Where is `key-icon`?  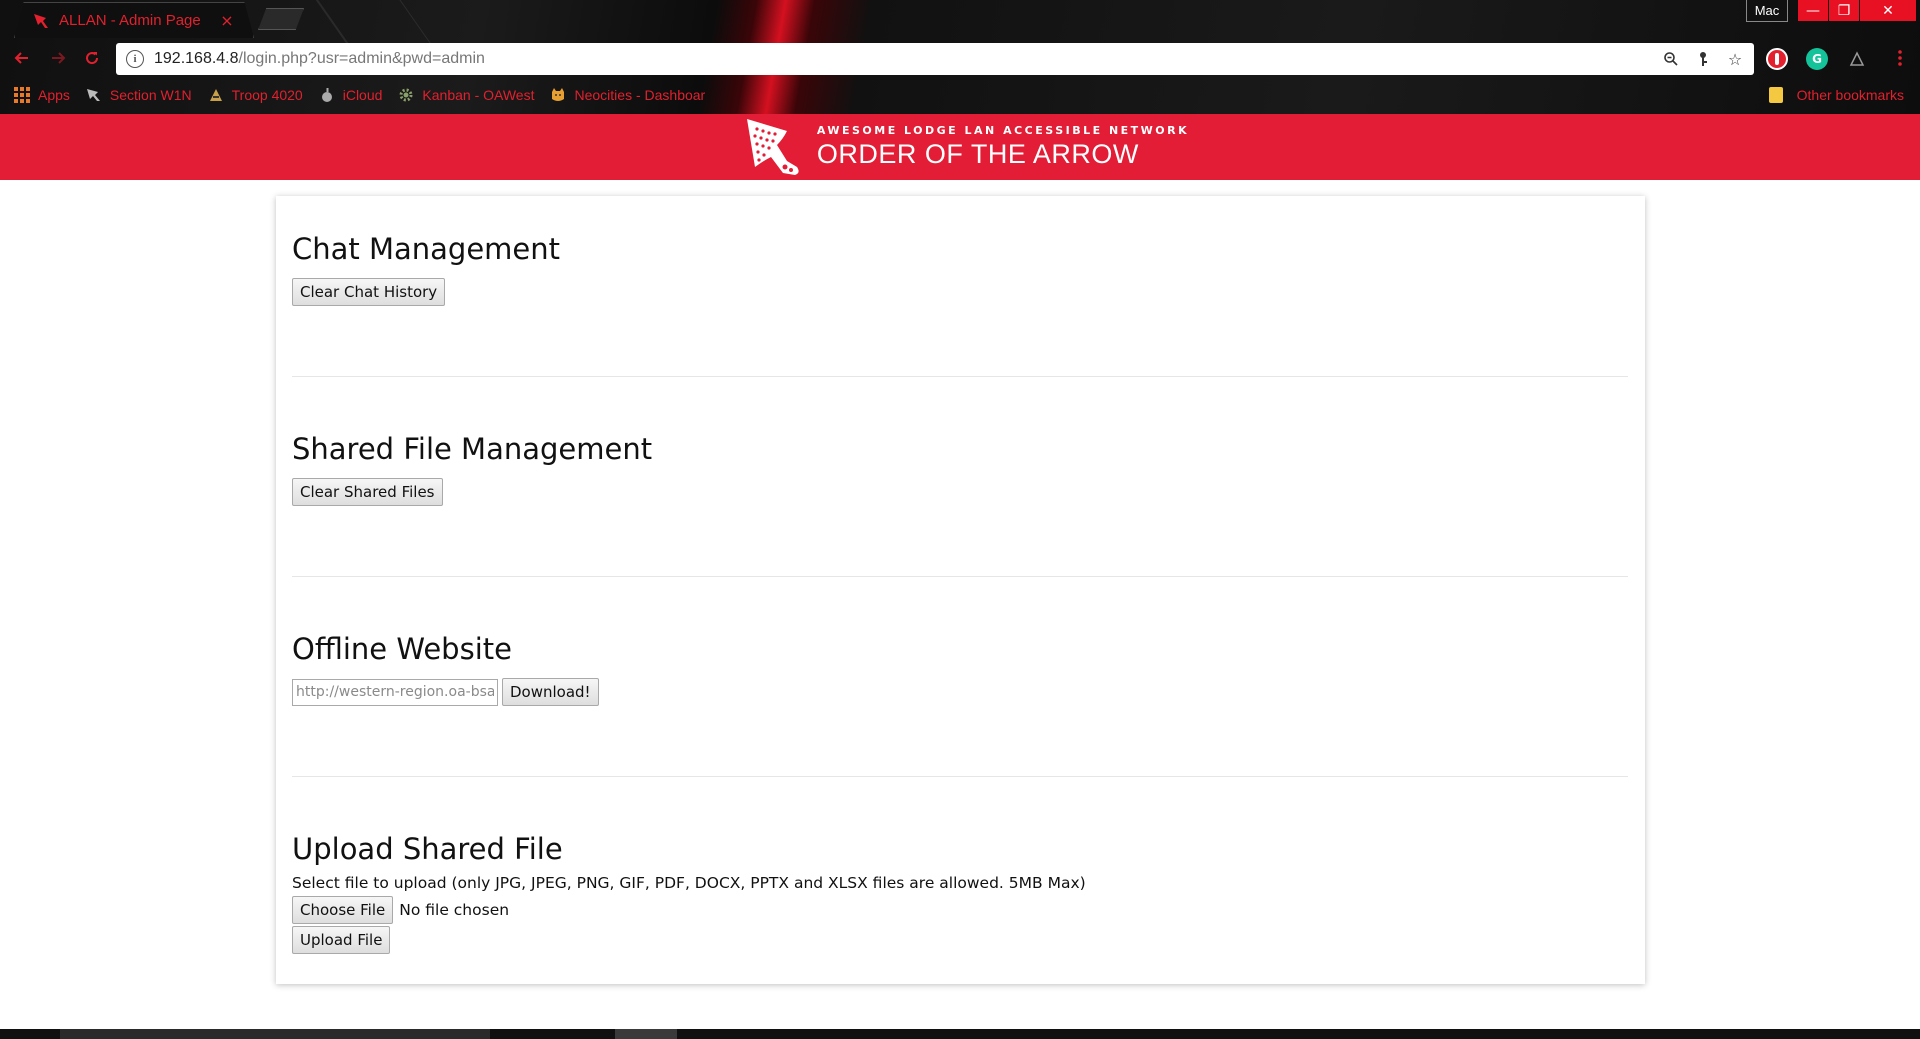
key-icon is located at coordinates (1703, 59).